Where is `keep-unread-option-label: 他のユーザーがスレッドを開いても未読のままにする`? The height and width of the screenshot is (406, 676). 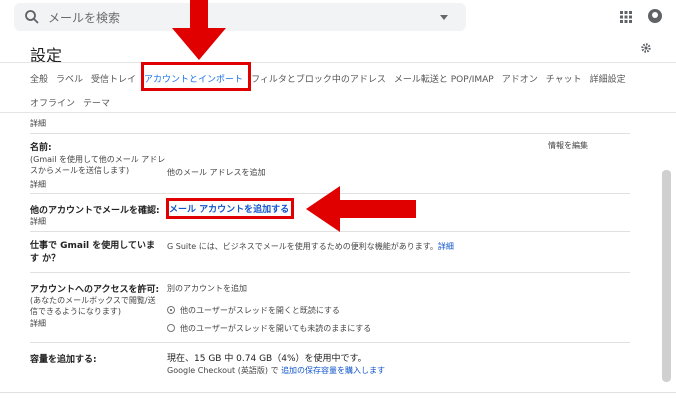 keep-unread-option-label: 他のユーザーがスレッドを開いても未読のままにする is located at coordinates (275, 328).